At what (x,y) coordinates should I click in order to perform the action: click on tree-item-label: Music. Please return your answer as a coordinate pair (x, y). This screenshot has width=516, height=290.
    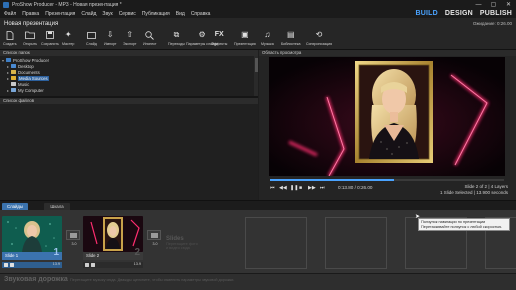
    Looking at the image, I should click on (24, 84).